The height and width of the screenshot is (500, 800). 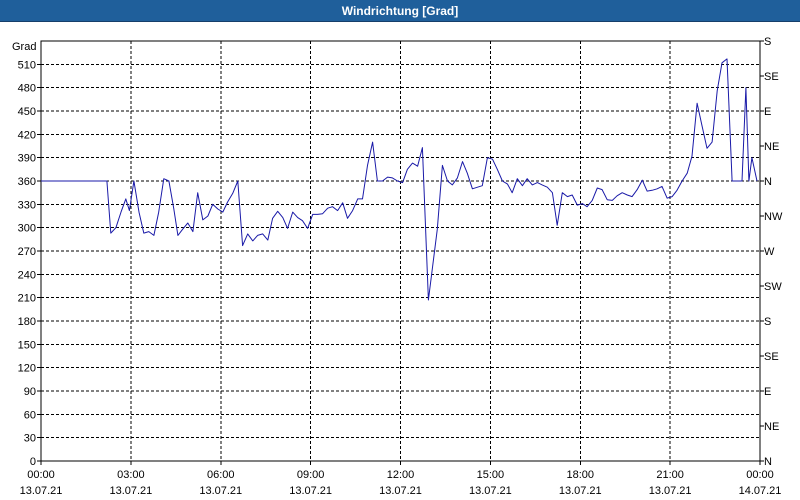 I want to click on y-tick-label: 360, so click(x=27, y=182).